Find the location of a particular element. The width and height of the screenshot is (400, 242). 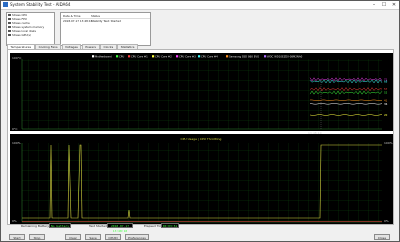

maximize-button: ☐ is located at coordinates (384, 5).